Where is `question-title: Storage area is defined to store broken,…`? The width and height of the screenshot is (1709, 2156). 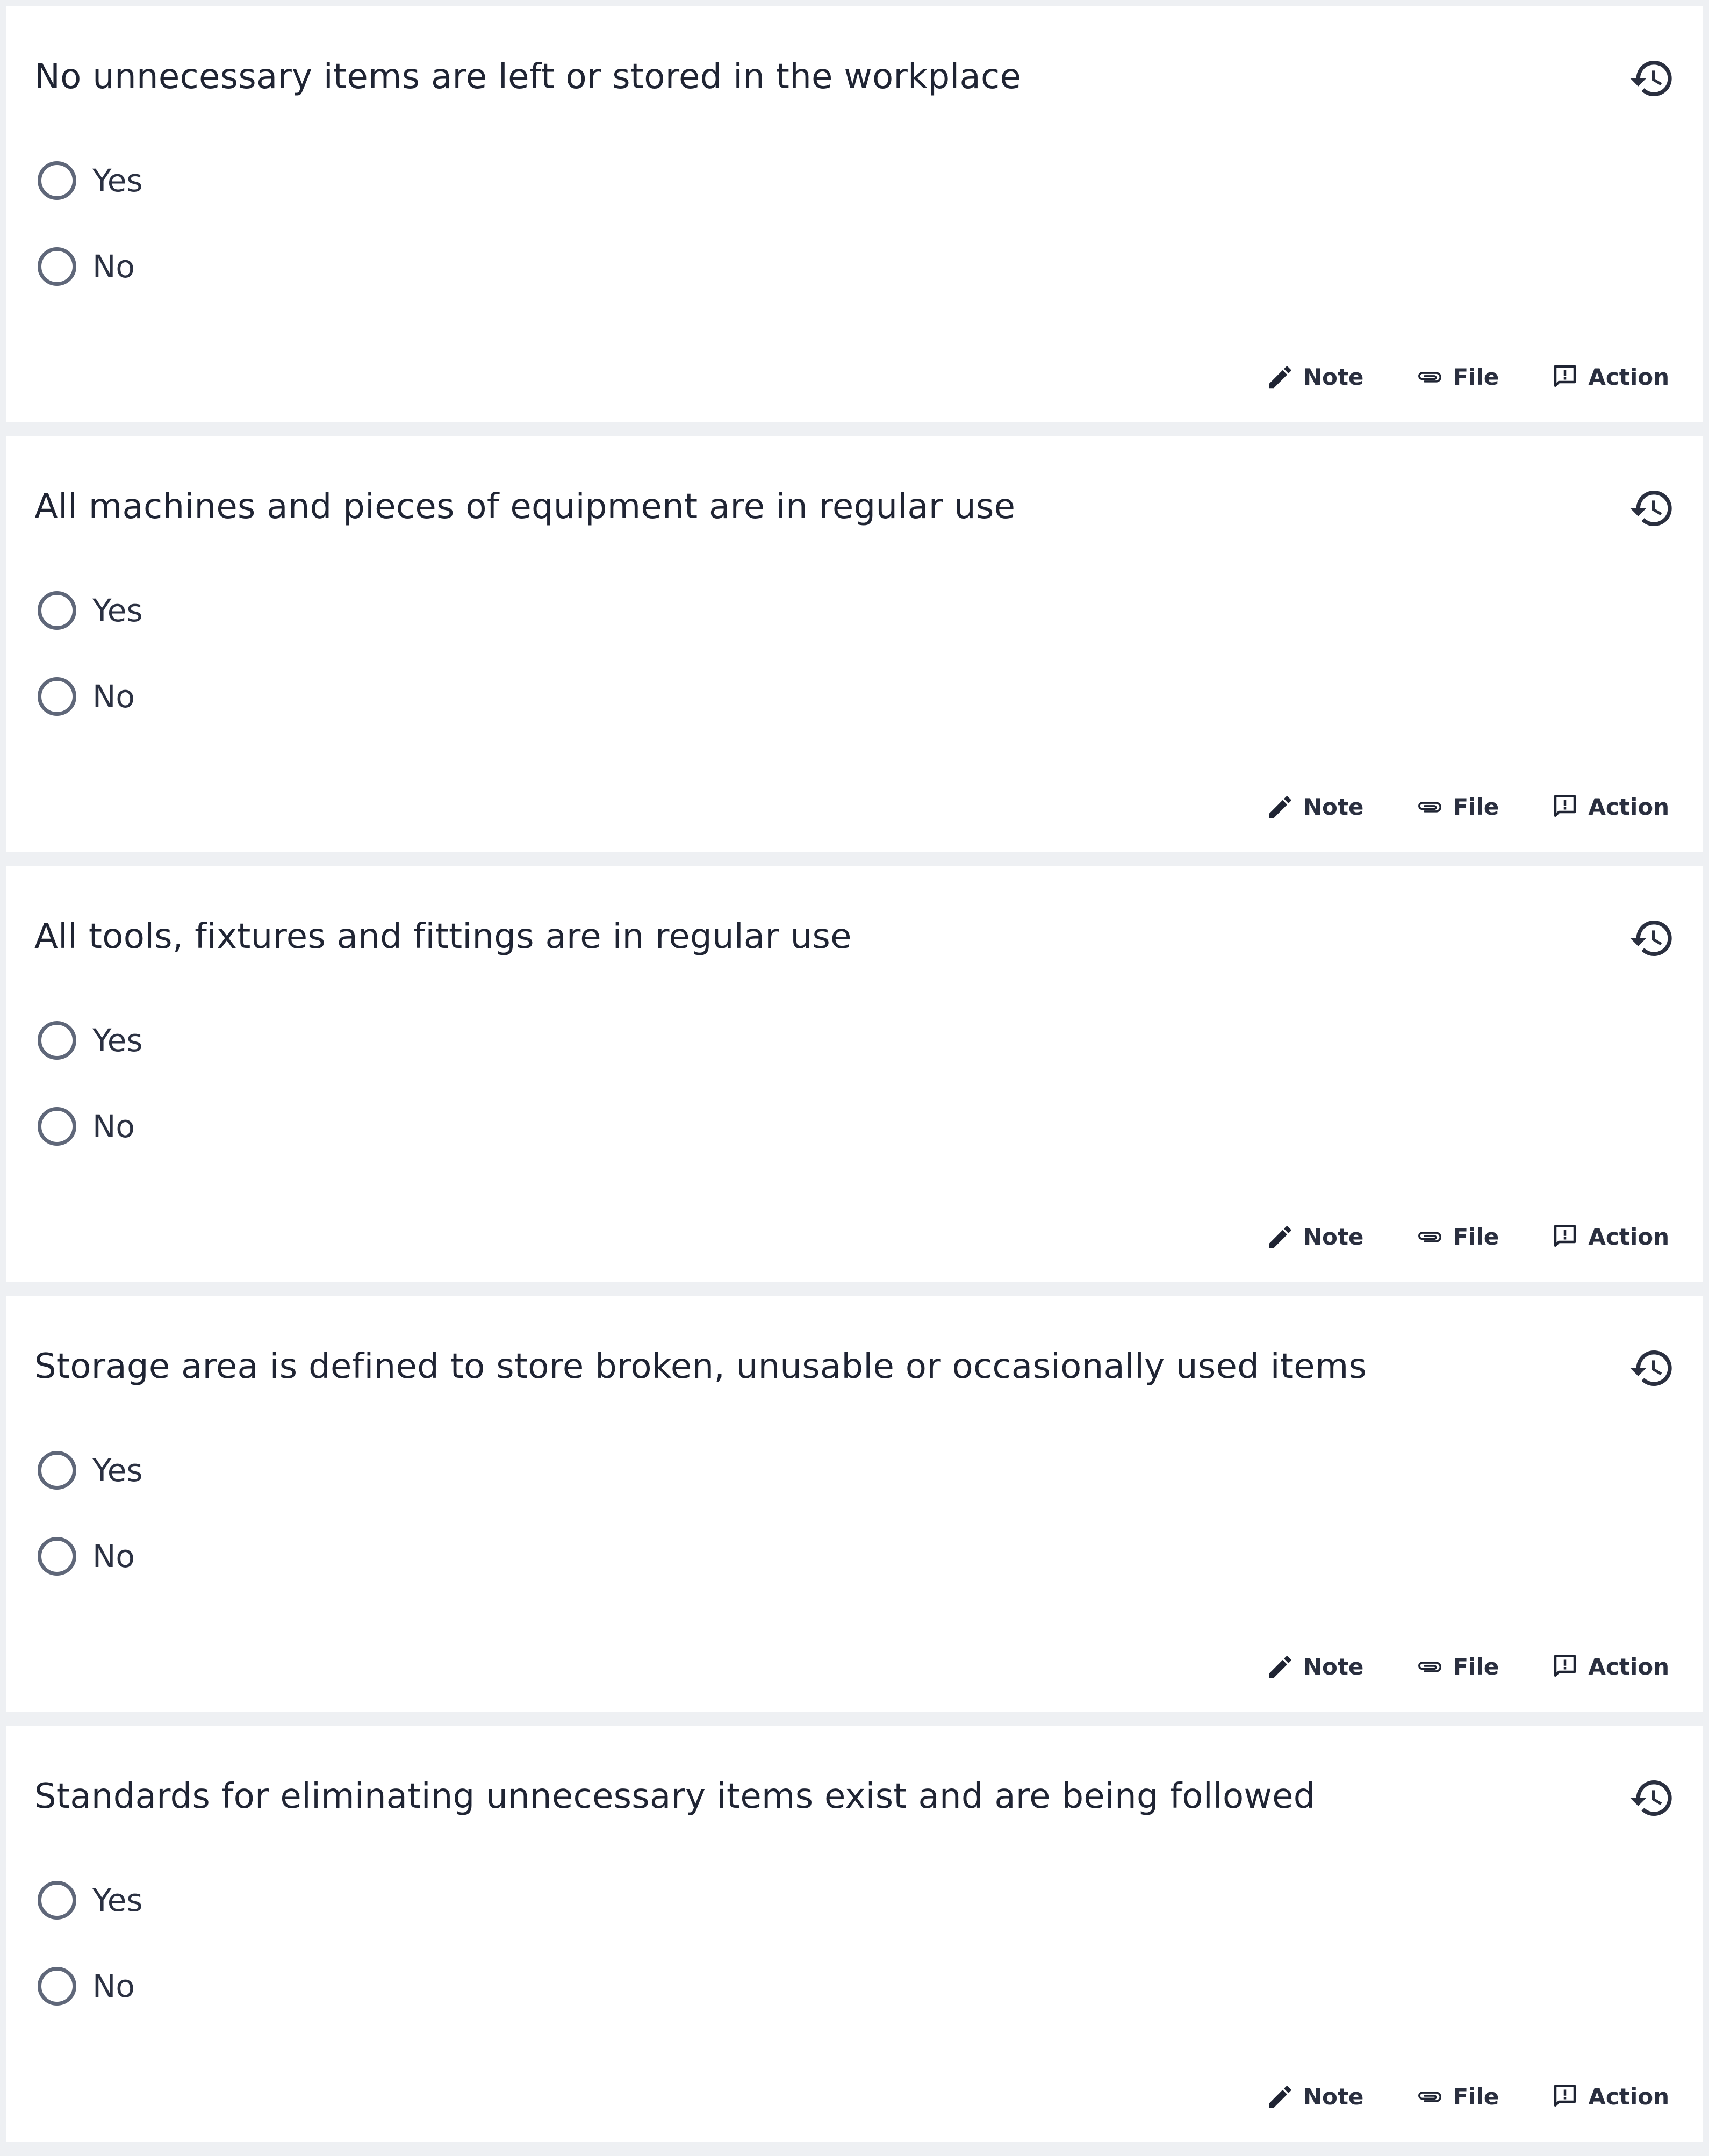
question-title: Storage area is defined to store broken,… is located at coordinates (701, 1367).